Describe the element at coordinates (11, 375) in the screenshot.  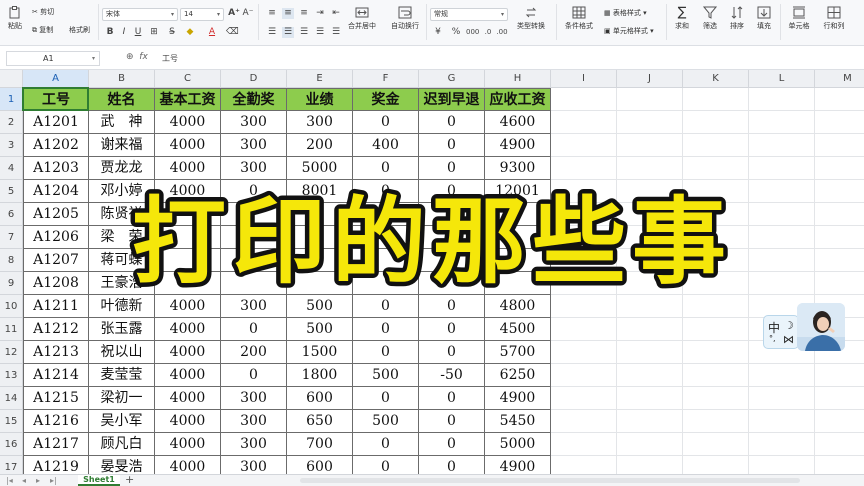
I see `row-header: 13` at that location.